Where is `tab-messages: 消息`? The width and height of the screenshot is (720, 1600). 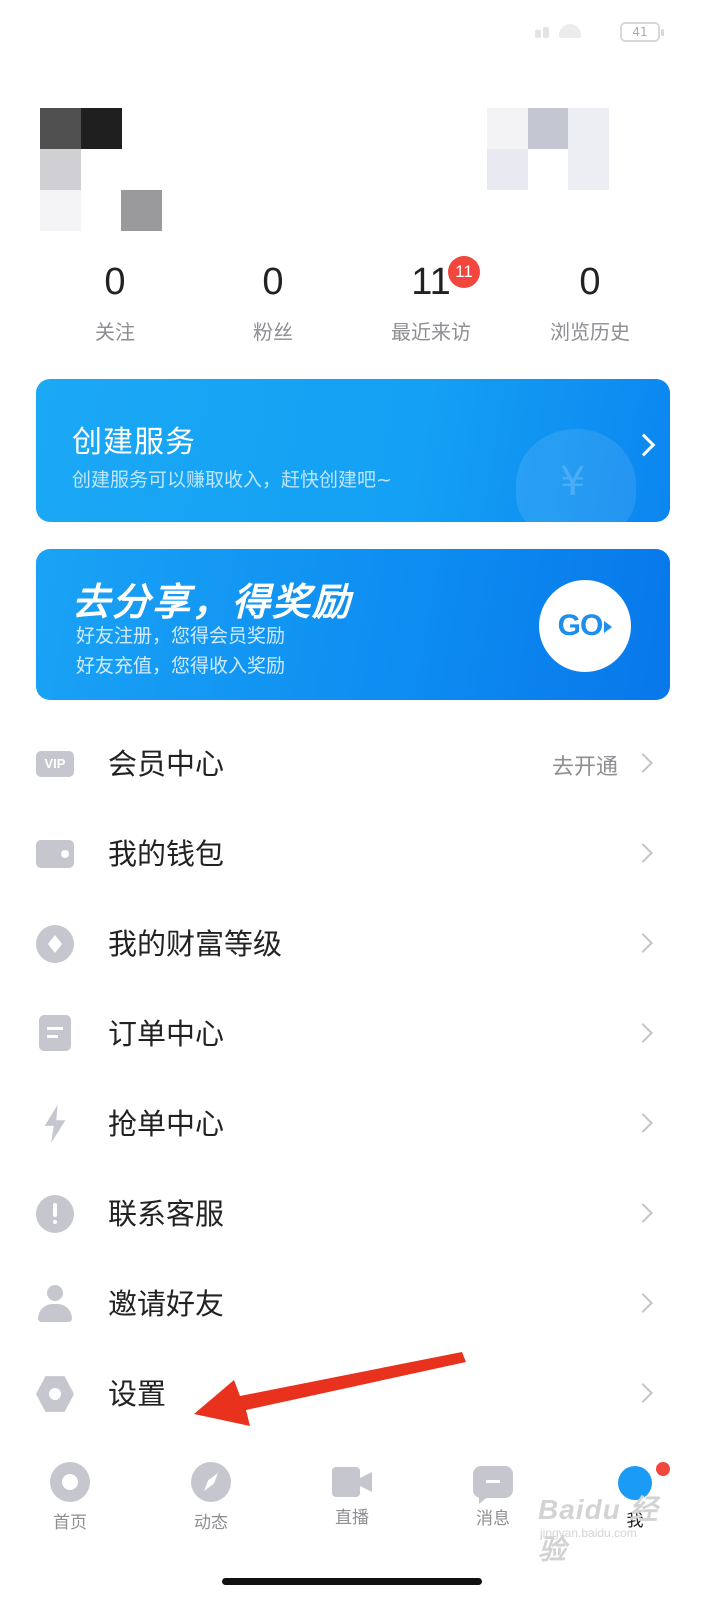
tab-messages: 消息 is located at coordinates (493, 1495).